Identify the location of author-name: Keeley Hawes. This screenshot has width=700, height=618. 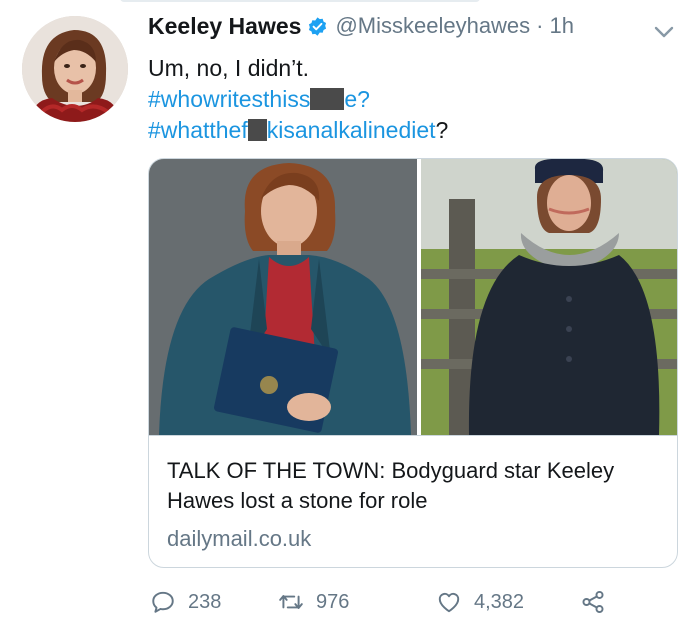
(224, 26).